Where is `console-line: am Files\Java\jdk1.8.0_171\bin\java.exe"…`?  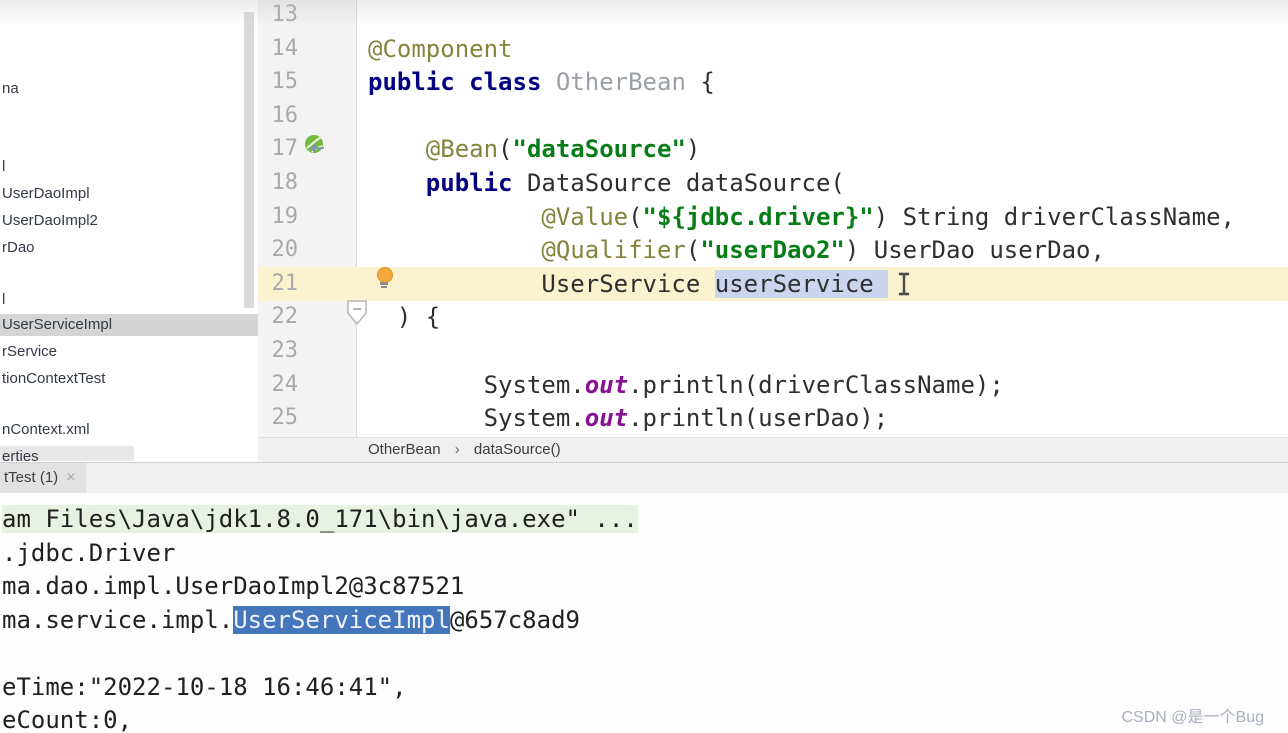 console-line: am Files\Java\jdk1.8.0_171\bin\java.exe"… is located at coordinates (320, 519).